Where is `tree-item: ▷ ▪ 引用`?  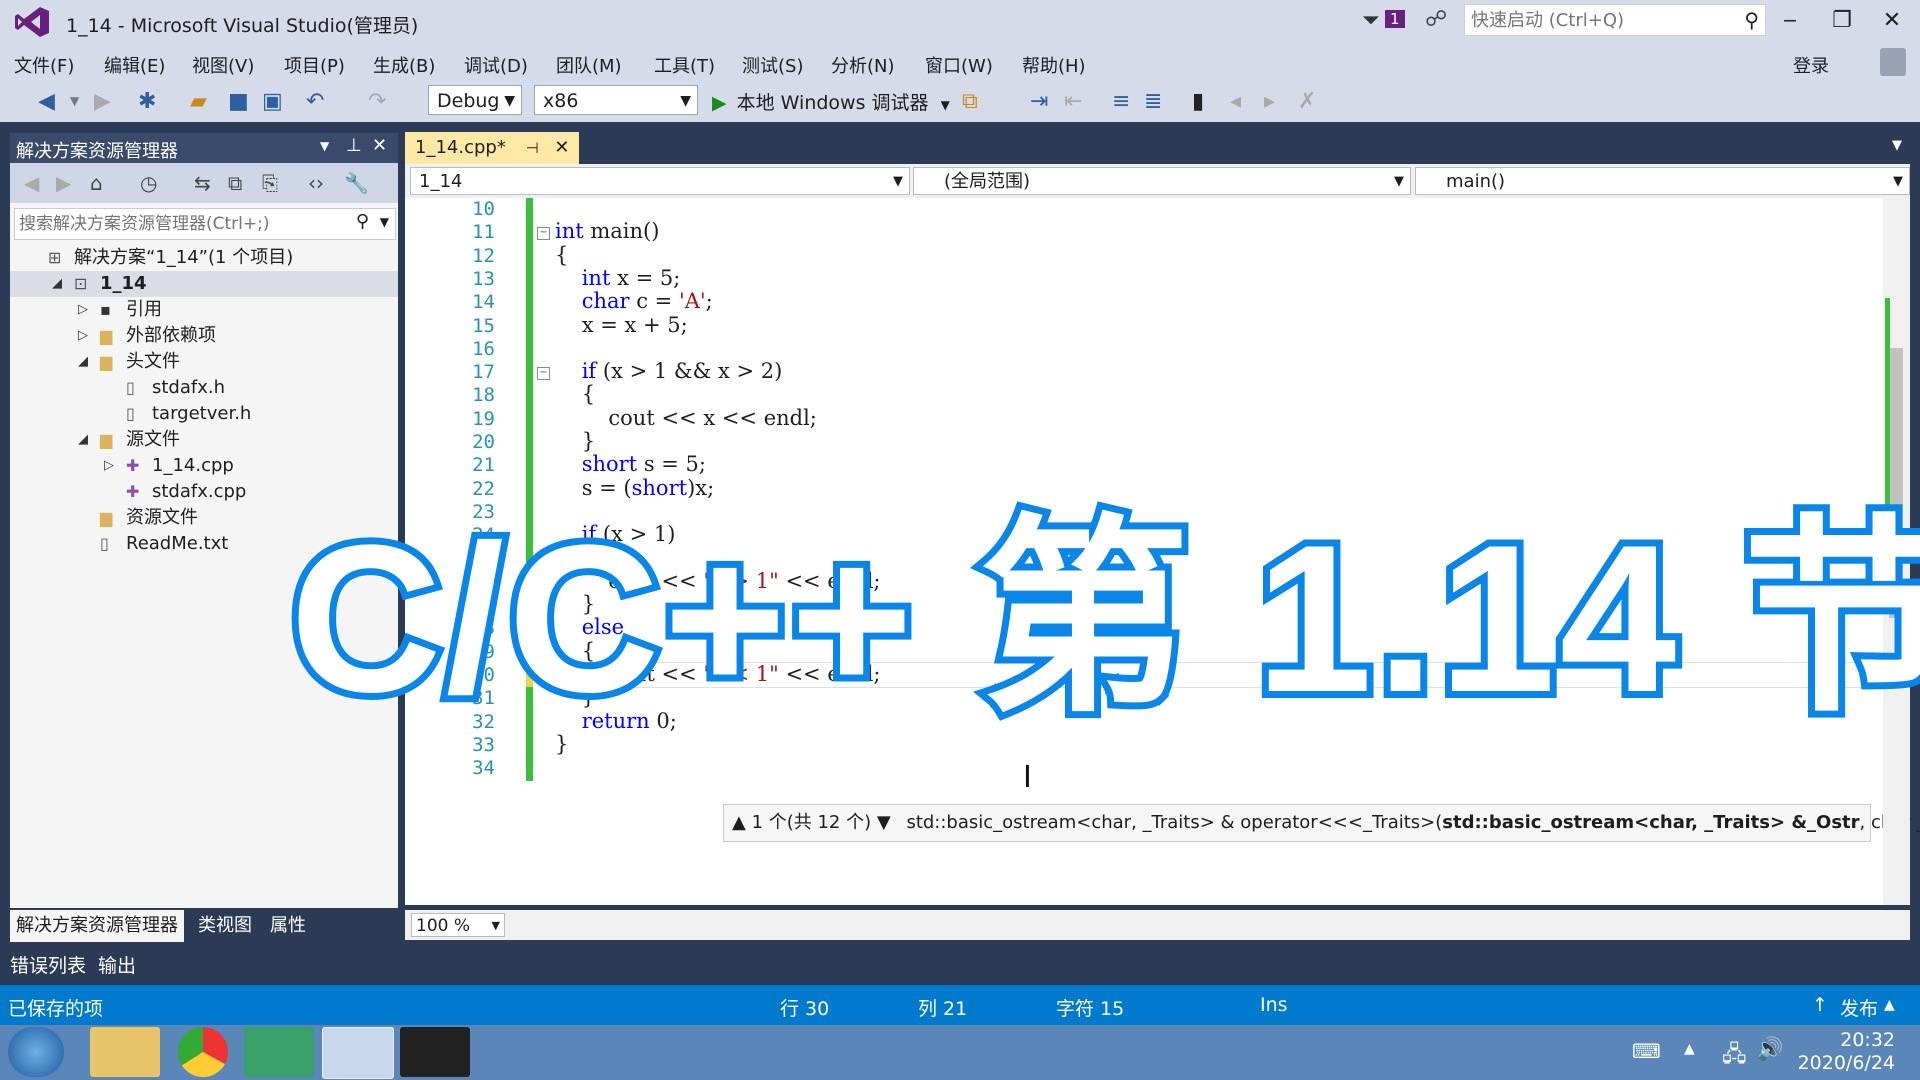 tree-item: ▷ ▪ 引用 is located at coordinates (204, 310).